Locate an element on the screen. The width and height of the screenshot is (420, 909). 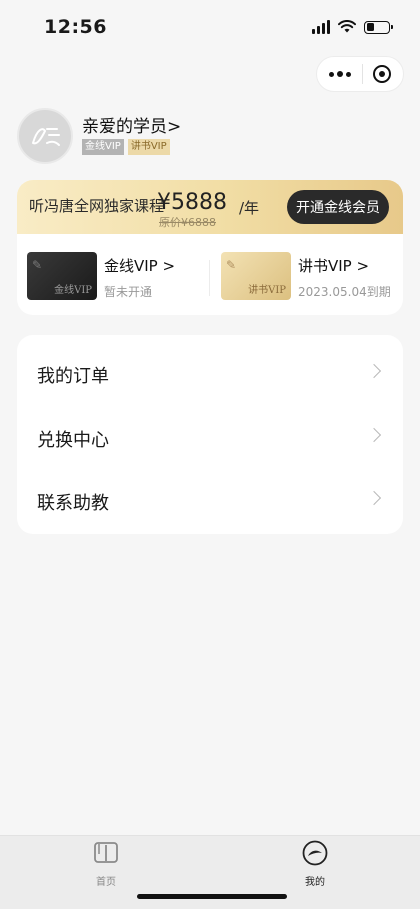
wifi-icon is located at coordinates (347, 26).